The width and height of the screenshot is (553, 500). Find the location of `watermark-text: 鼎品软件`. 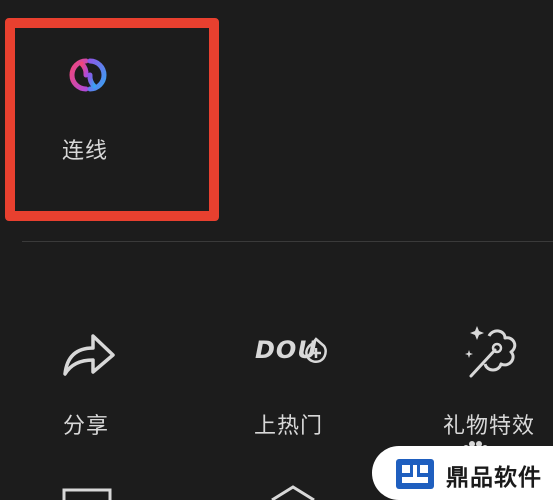

watermark-text: 鼎品软件 is located at coordinates (494, 478).